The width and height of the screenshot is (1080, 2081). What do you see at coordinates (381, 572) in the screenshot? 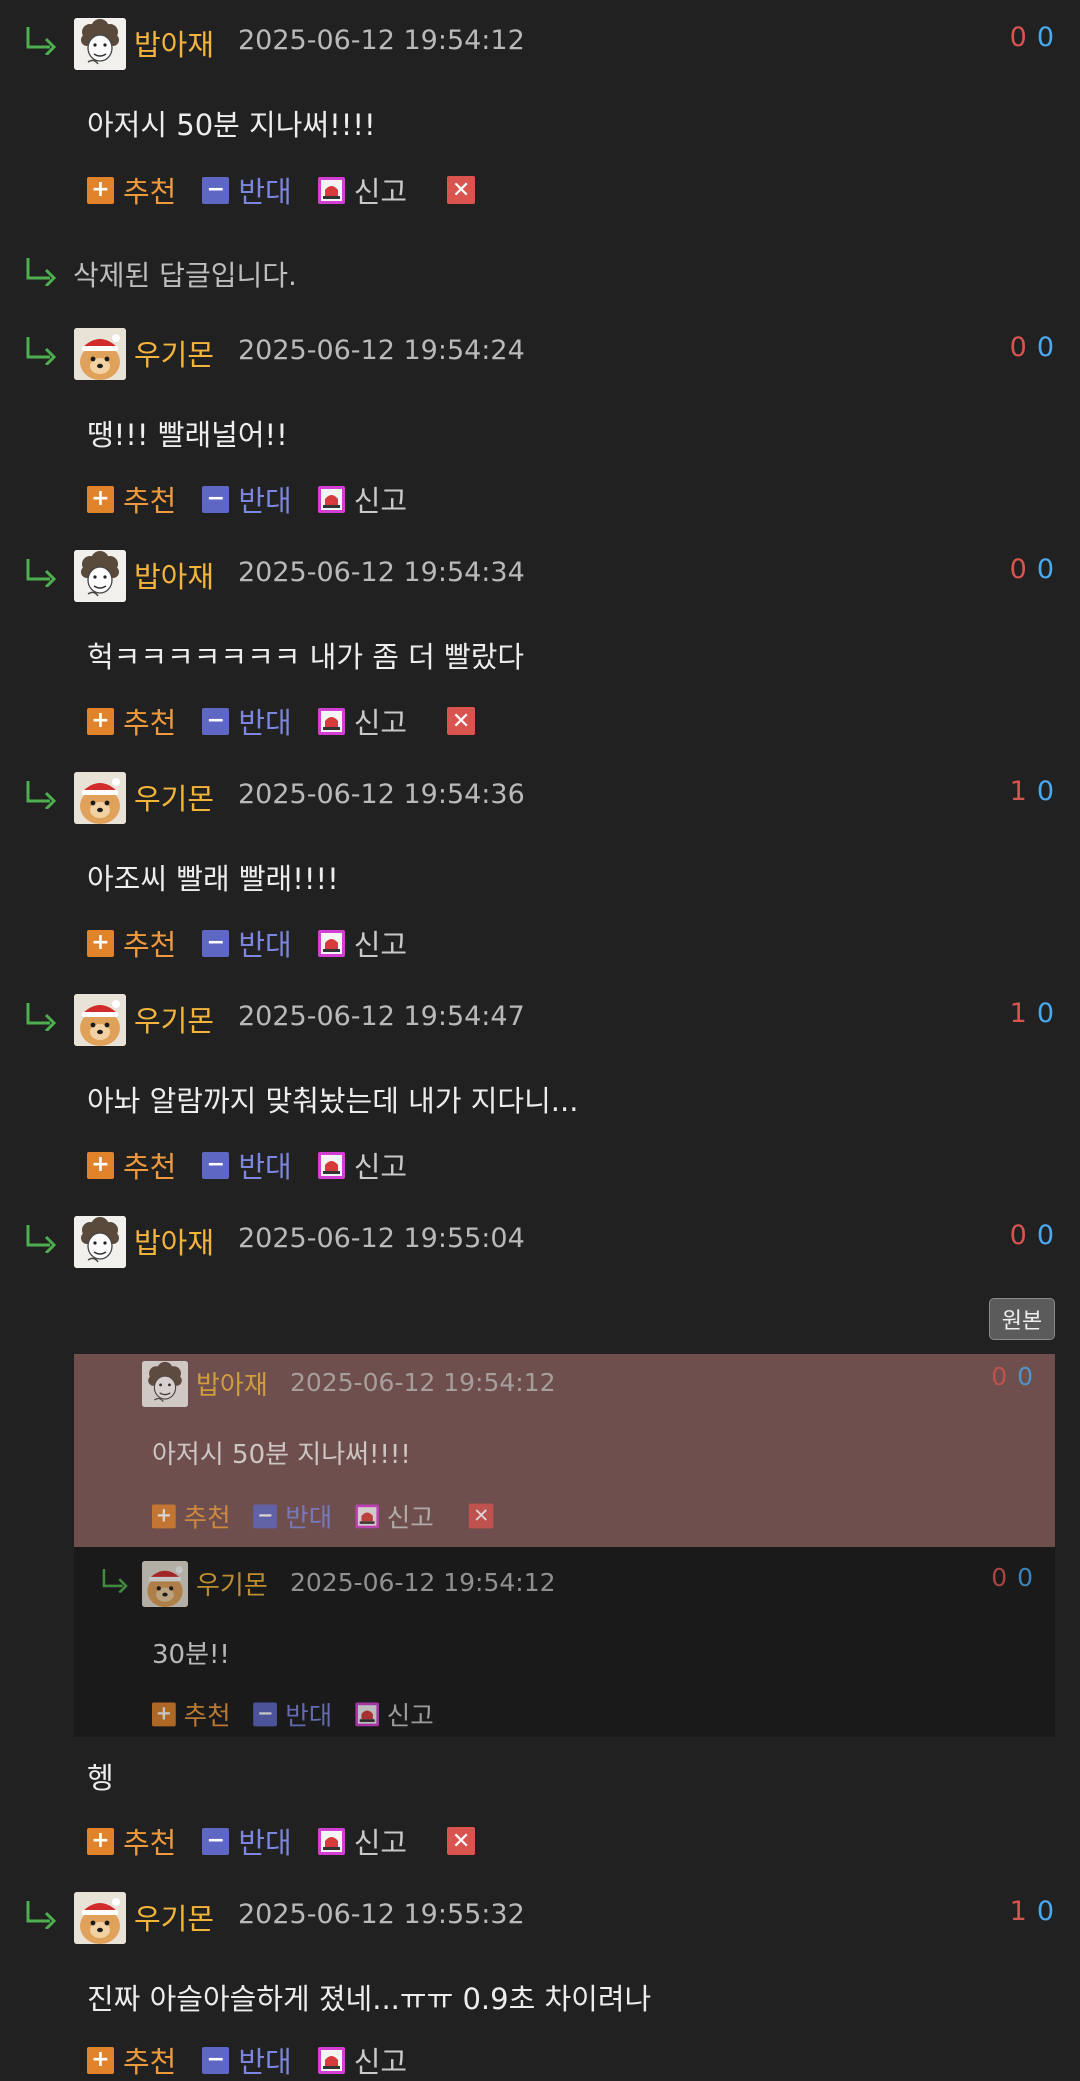
I see `timestamp: 2025-06-12 19:54:34` at bounding box center [381, 572].